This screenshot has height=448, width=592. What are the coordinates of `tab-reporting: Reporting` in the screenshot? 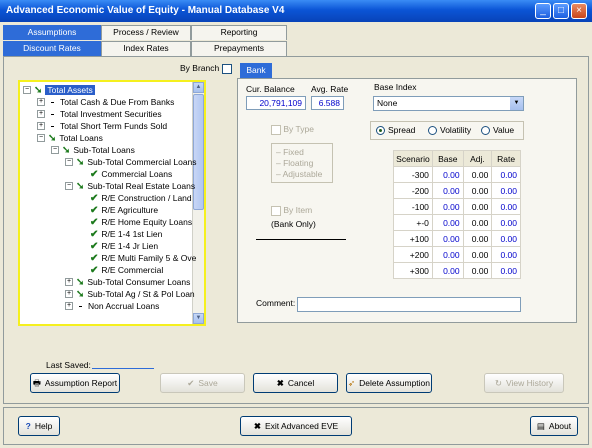 It's located at (239, 32).